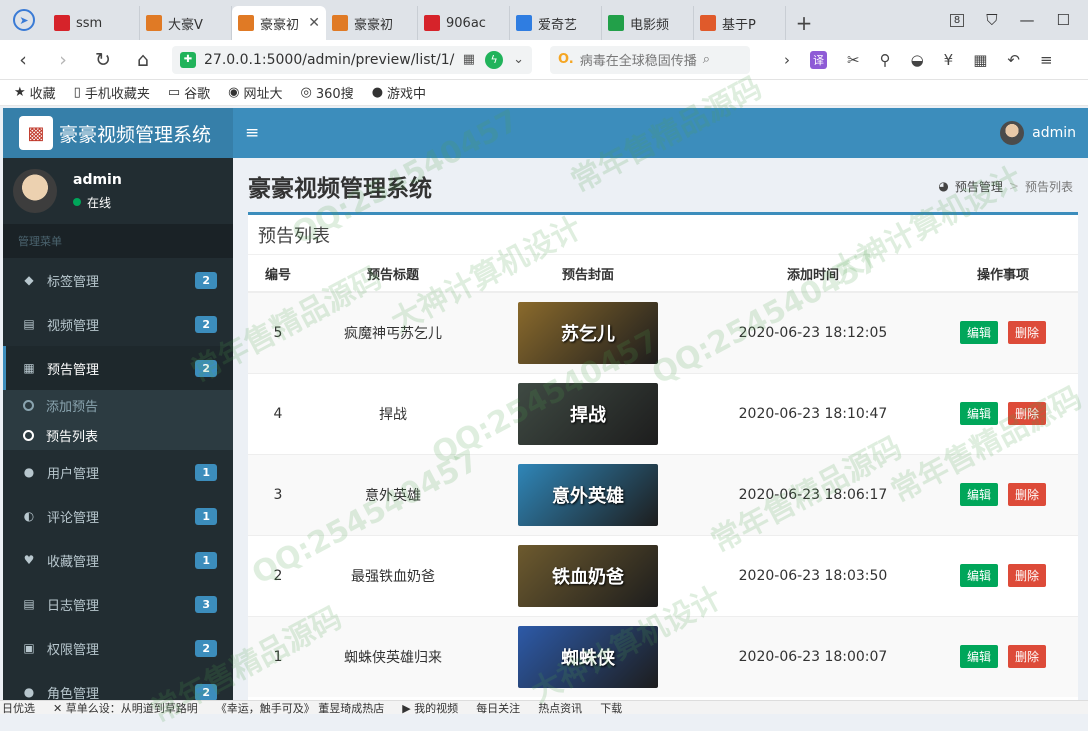 The width and height of the screenshot is (1088, 731). I want to click on browser-tab: 基于P, so click(740, 23).